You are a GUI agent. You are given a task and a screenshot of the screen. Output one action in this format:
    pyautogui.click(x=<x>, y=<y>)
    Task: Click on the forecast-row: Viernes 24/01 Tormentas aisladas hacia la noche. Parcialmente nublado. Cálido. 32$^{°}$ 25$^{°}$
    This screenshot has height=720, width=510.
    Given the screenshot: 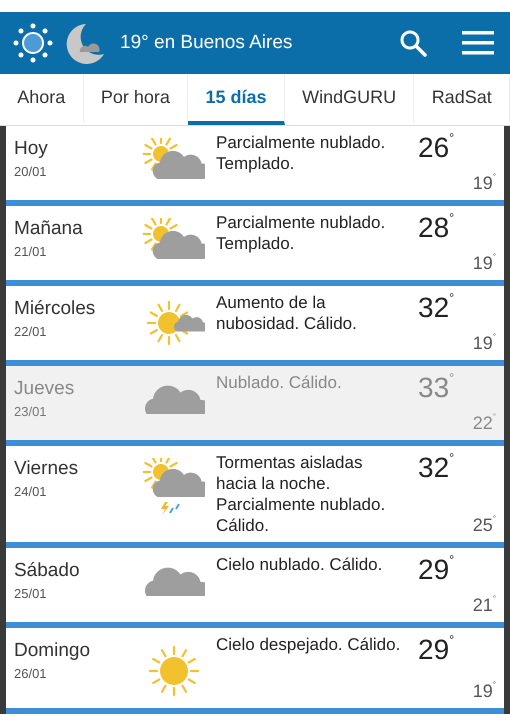 What is the action you would take?
    pyautogui.click(x=255, y=497)
    